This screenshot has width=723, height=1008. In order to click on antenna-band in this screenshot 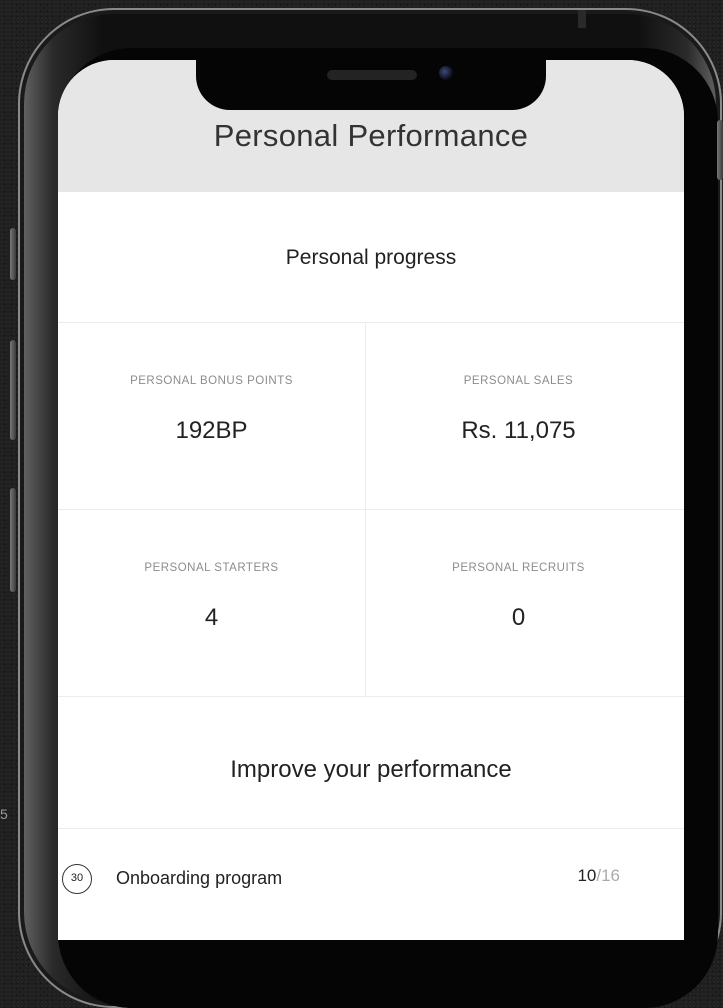, I will do `click(582, 19)`.